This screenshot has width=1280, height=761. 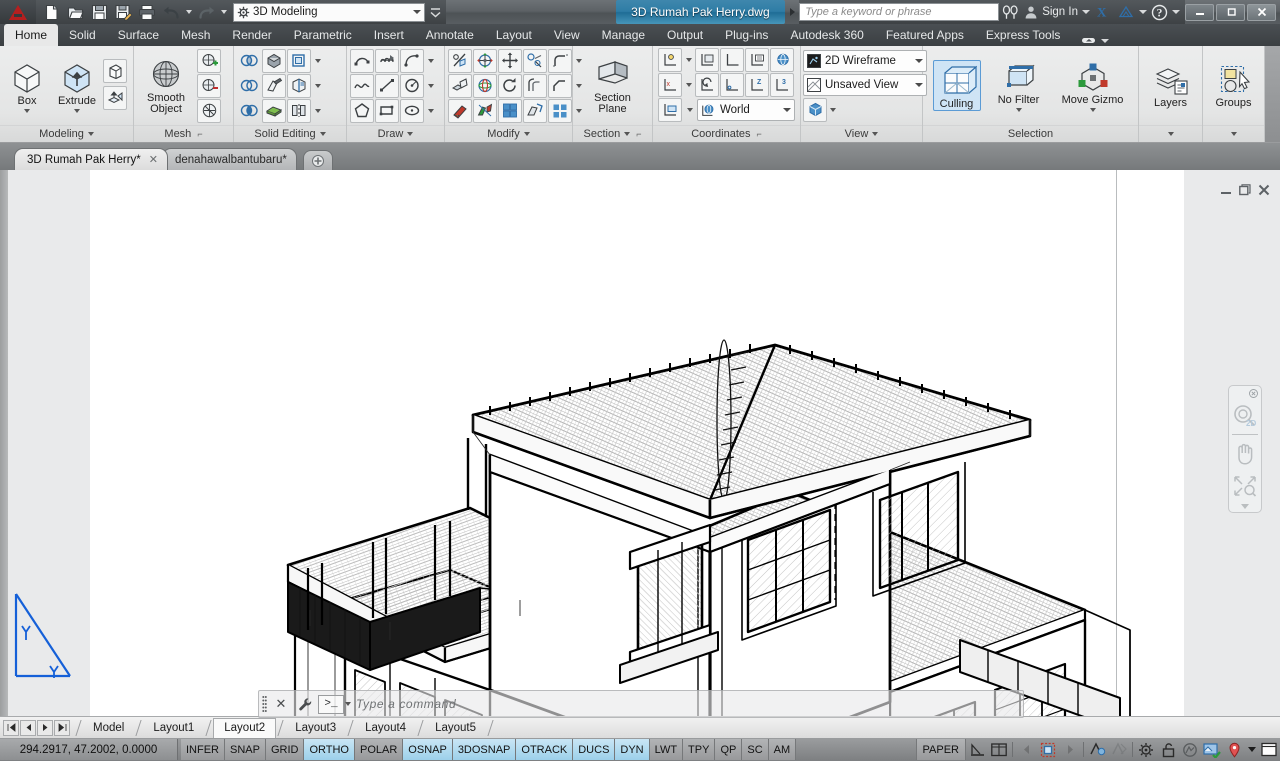 I want to click on draw-caret-3-icon, so click(x=430, y=111).